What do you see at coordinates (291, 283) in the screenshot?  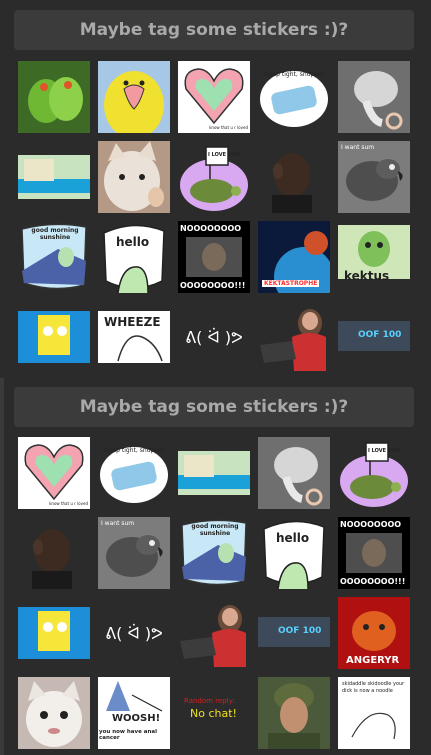 I see `caption: KEKTASTROPHE` at bounding box center [291, 283].